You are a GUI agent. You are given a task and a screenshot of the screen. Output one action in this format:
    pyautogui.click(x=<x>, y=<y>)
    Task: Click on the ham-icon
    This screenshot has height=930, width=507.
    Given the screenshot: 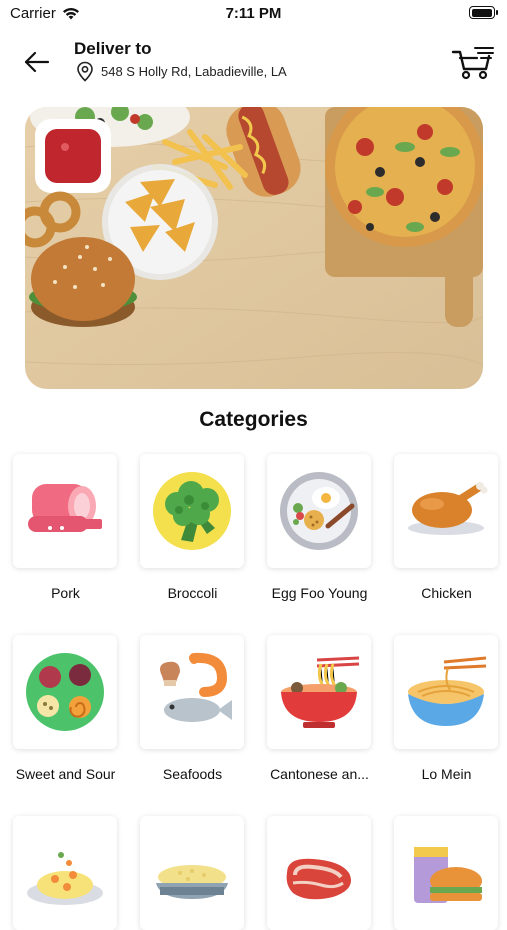 What is the action you would take?
    pyautogui.click(x=65, y=508)
    